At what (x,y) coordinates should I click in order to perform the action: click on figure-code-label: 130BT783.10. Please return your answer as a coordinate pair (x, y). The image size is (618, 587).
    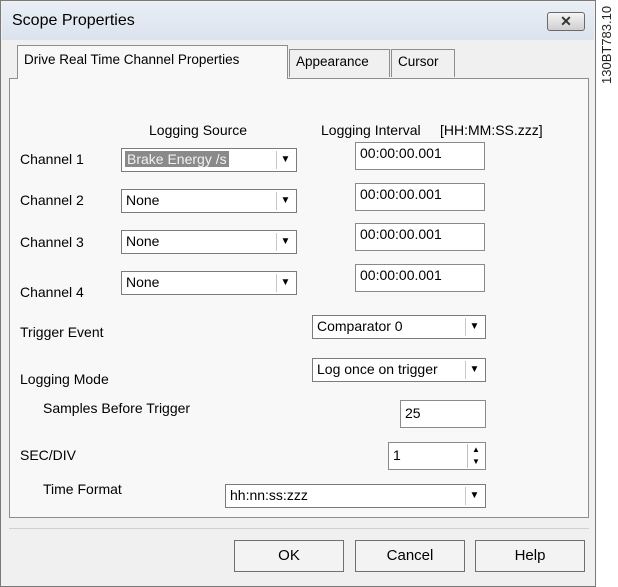
    Looking at the image, I should click on (606, 44).